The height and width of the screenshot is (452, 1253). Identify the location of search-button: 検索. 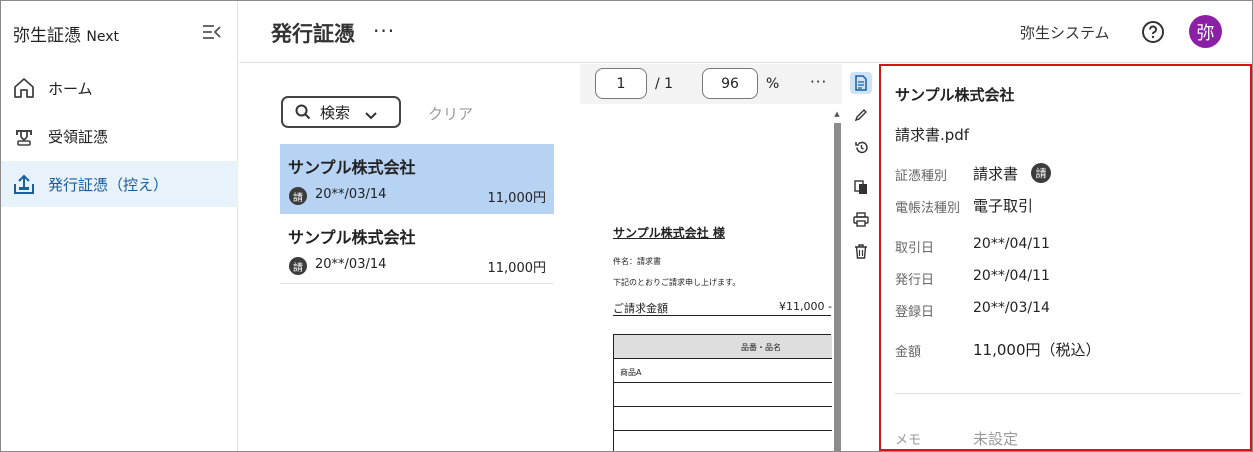
(341, 112).